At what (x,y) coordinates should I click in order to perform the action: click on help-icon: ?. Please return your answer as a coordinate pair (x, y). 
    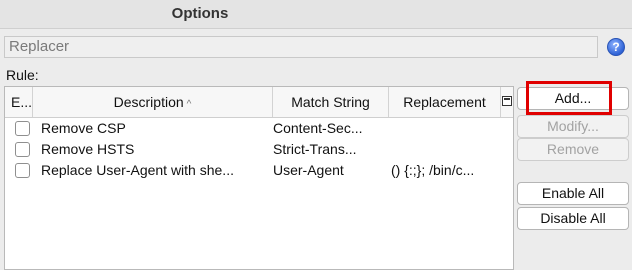
    Looking at the image, I should click on (616, 47).